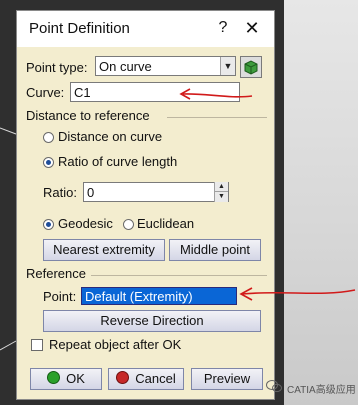 This screenshot has height=405, width=358. I want to click on cube-icon, so click(251, 67).